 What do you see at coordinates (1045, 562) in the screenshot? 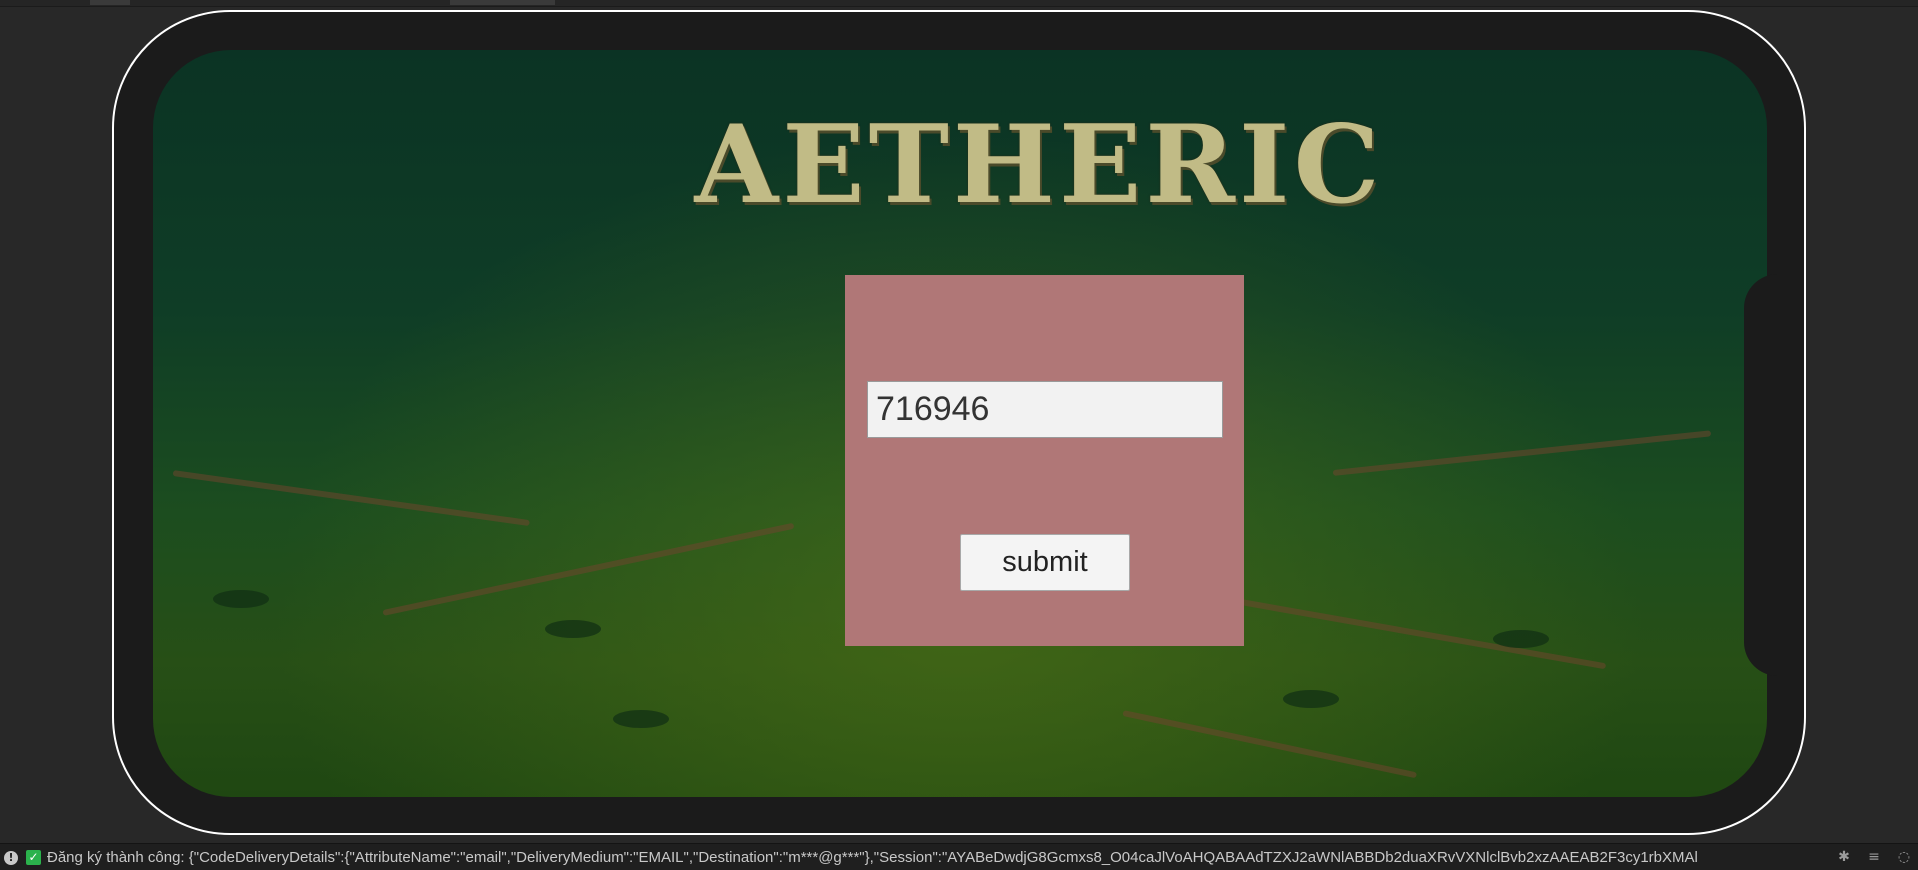
I see `submit-button: submit` at bounding box center [1045, 562].